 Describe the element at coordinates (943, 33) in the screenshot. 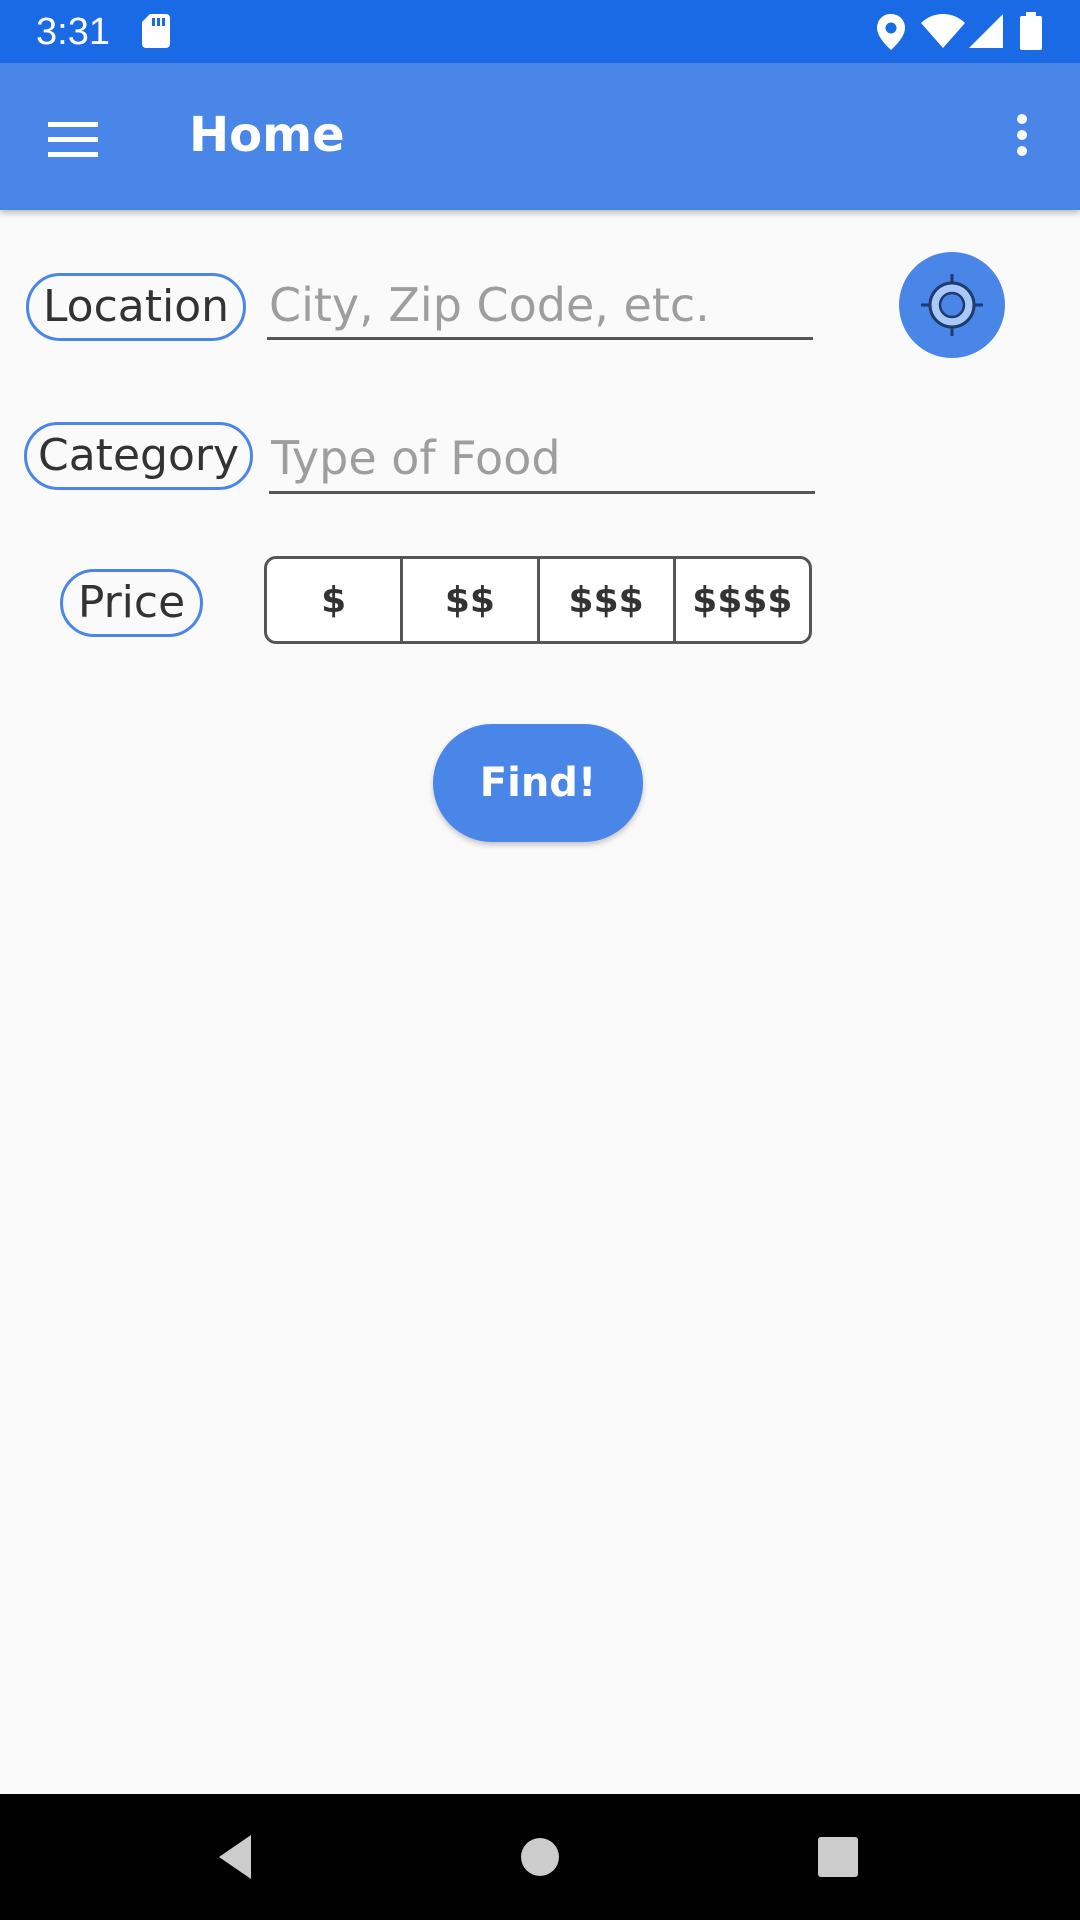

I see `wifi-icon` at that location.